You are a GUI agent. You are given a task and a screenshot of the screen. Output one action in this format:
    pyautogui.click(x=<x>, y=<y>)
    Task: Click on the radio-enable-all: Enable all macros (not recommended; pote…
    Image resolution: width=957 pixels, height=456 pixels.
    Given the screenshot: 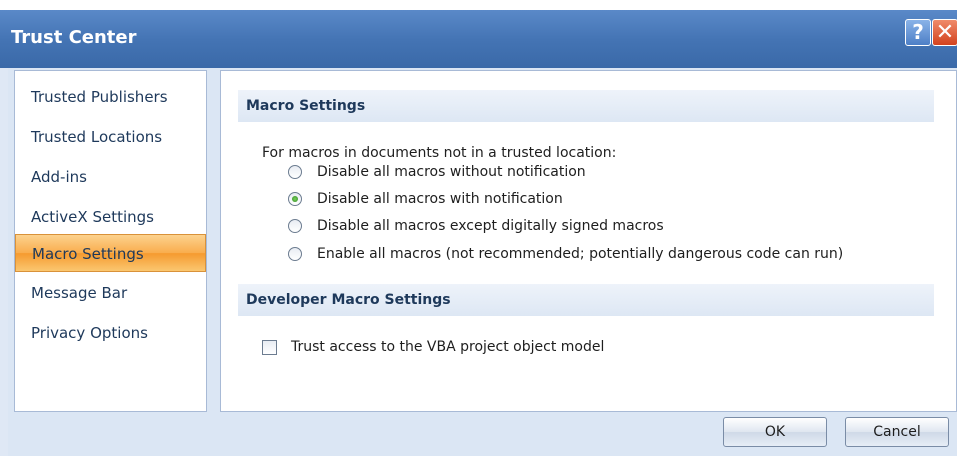 What is the action you would take?
    pyautogui.click(x=565, y=254)
    